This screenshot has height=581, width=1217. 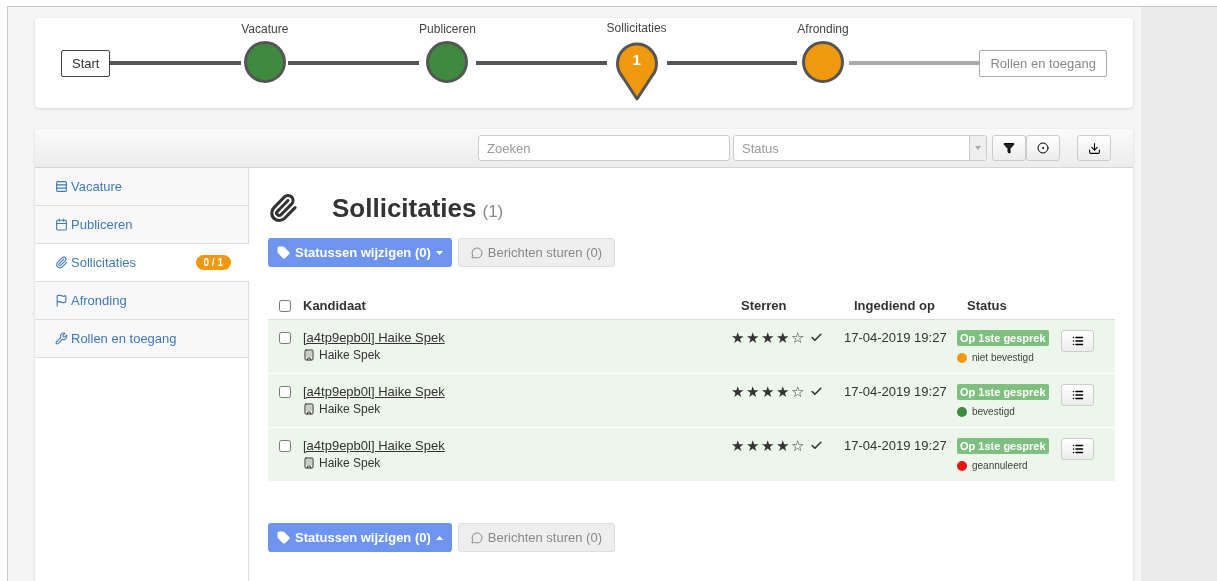 I want to click on title-count: (1), so click(x=493, y=211).